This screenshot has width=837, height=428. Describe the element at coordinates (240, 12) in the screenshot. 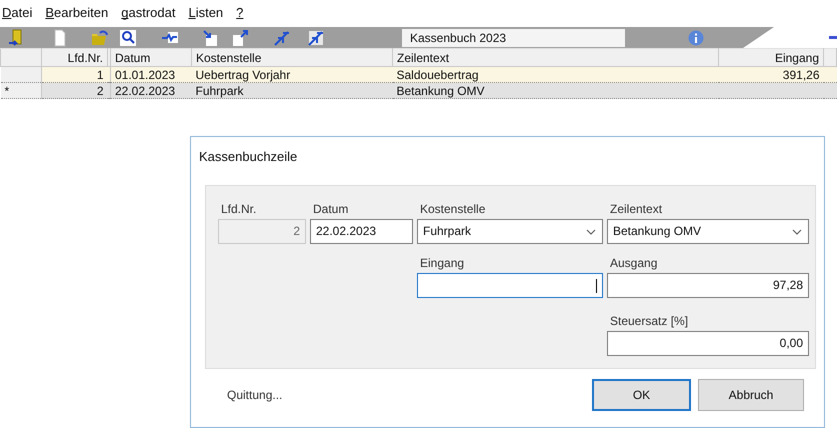

I see `menu-item: ?` at that location.